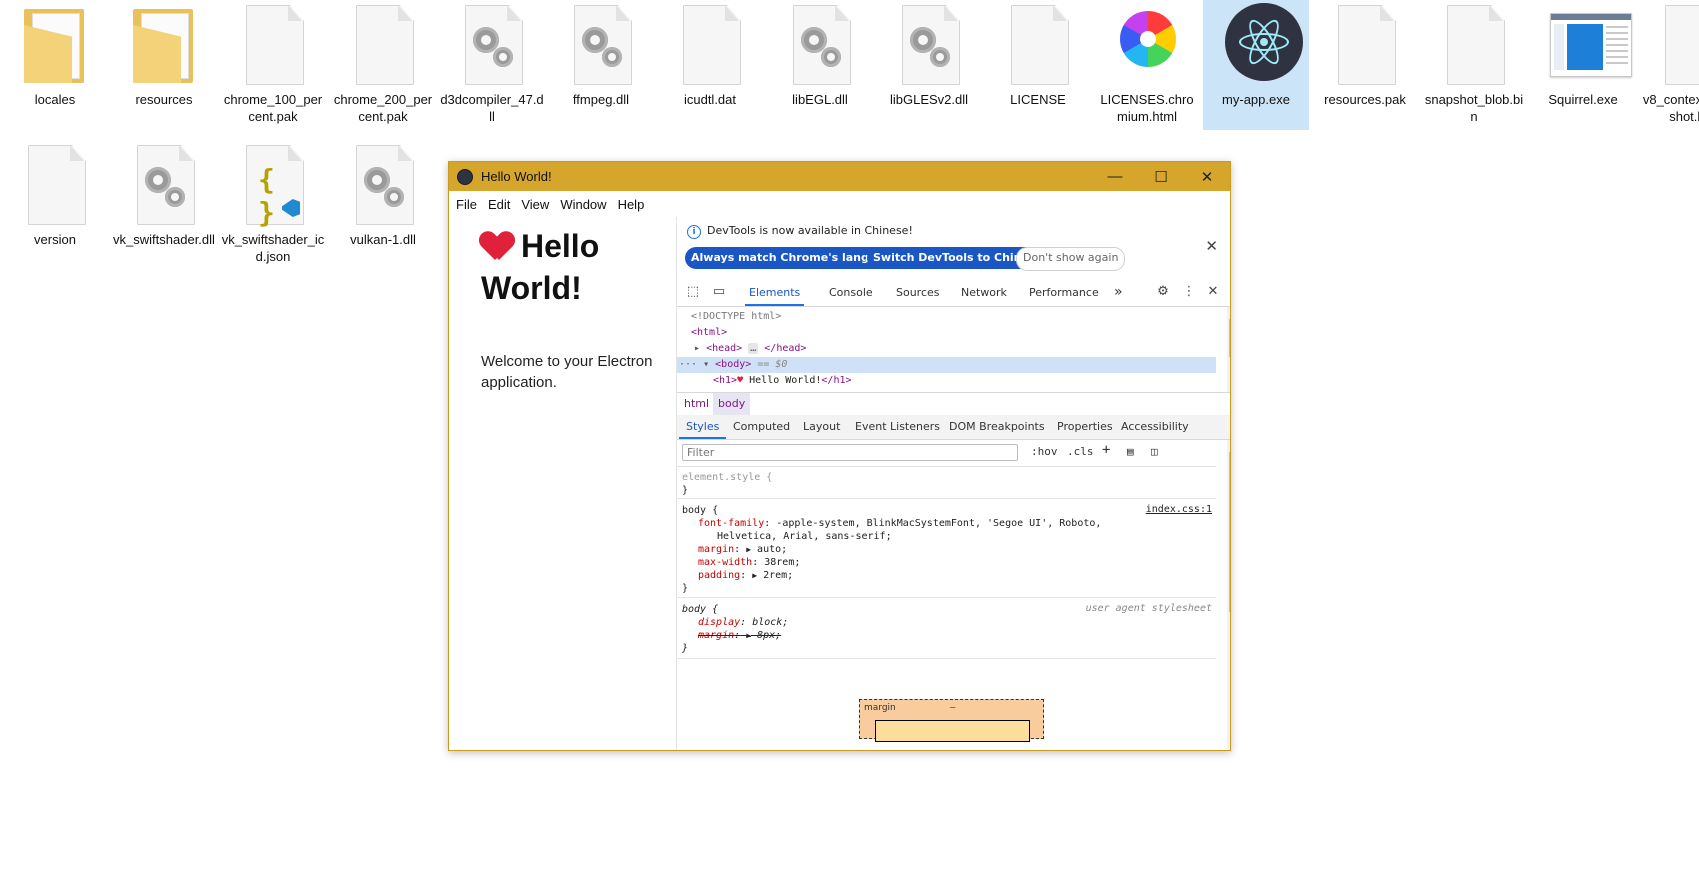 The height and width of the screenshot is (890, 1699). What do you see at coordinates (725, 562) in the screenshot?
I see `max-width-prop: max-width` at bounding box center [725, 562].